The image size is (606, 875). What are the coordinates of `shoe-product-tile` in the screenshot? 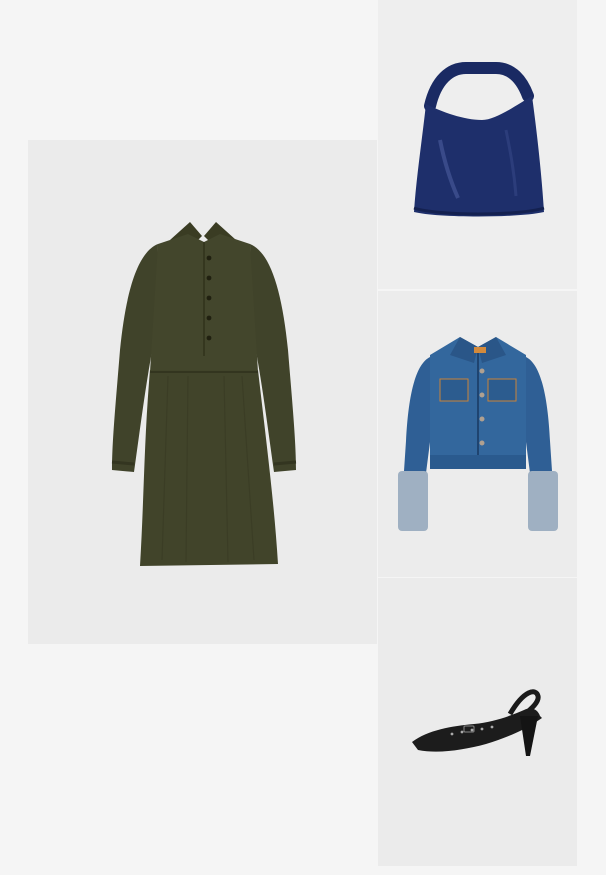 It's located at (477, 722).